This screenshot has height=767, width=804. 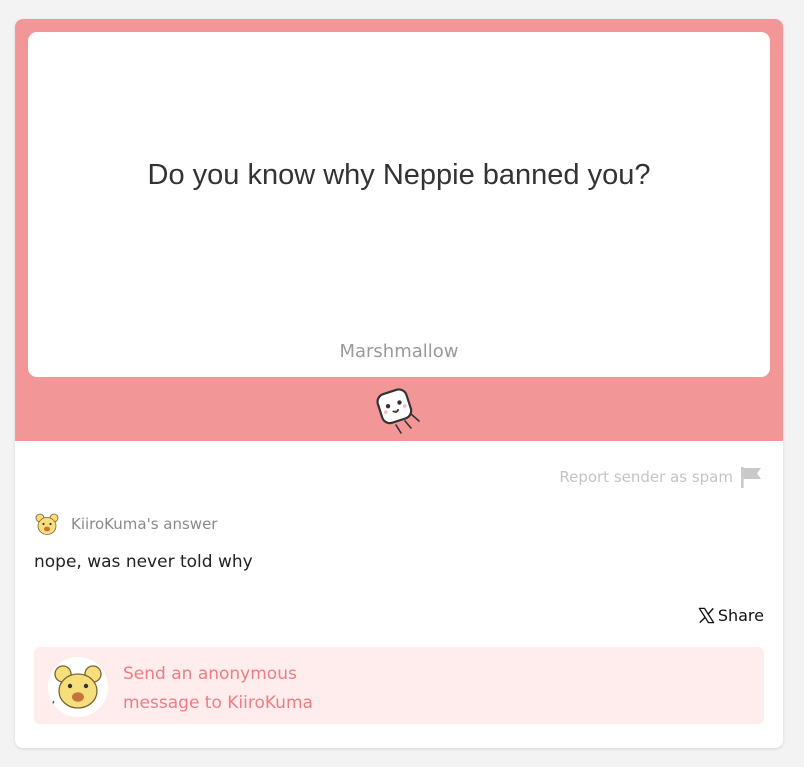 I want to click on share-button: Share, so click(x=730, y=615).